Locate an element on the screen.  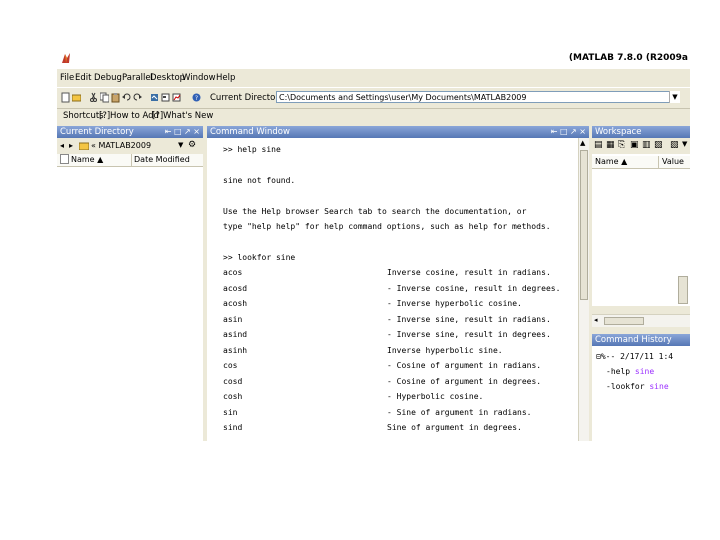
workspace-toolbar: ▤ ▦ ⎘ ▣ ▥ ▨ ▧ ▼ is located at coordinates (641, 146).